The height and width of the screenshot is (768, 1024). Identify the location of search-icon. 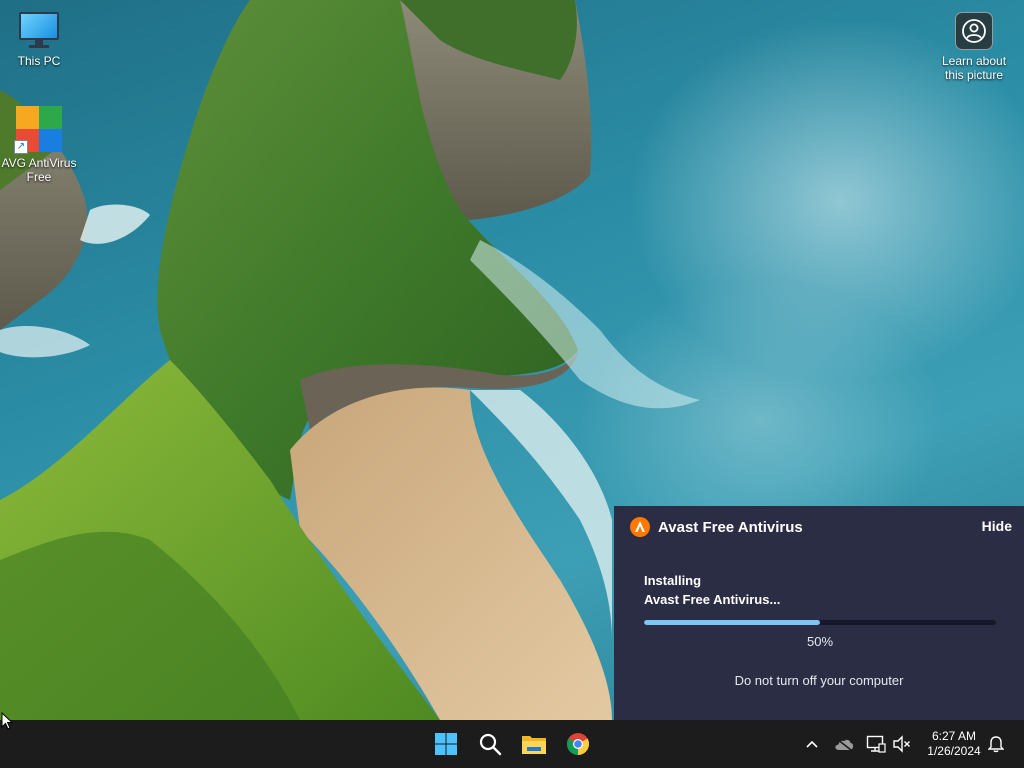
(490, 744).